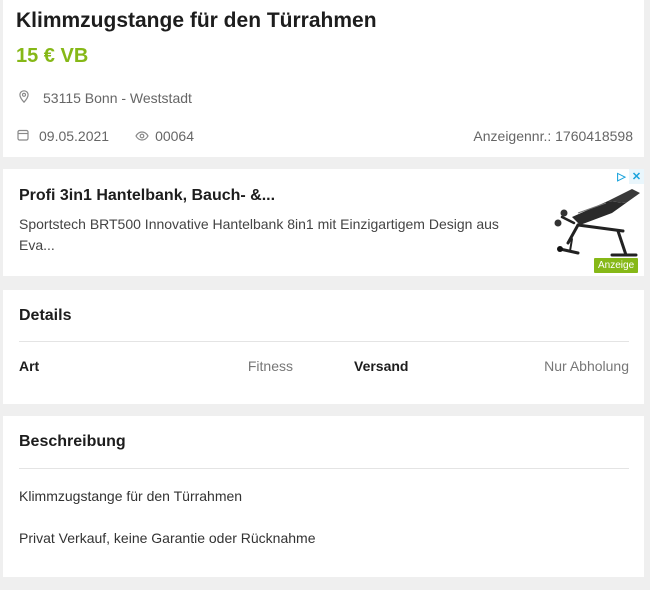 Image resolution: width=650 pixels, height=590 pixels. I want to click on listing-views: 00064, so click(164, 136).